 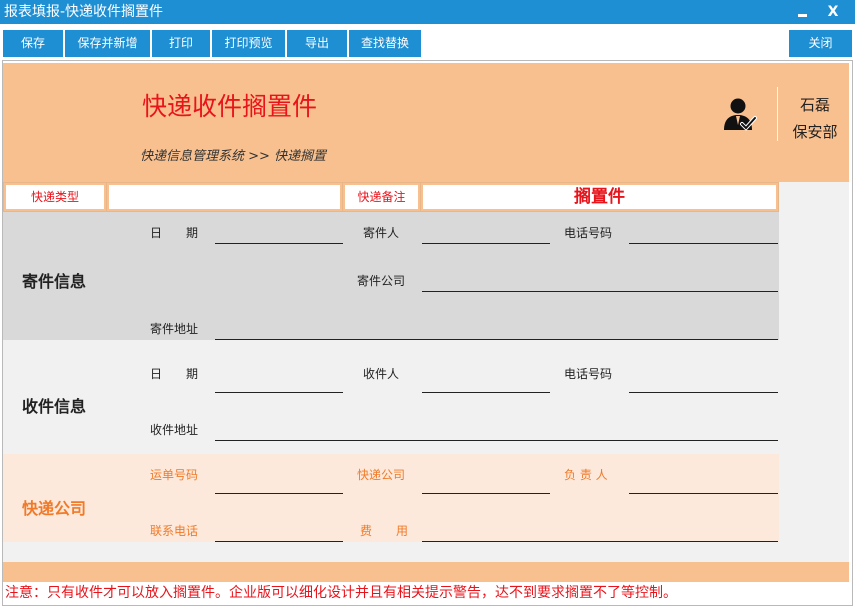 I want to click on receiver-person-label: 收件人, so click(x=381, y=374).